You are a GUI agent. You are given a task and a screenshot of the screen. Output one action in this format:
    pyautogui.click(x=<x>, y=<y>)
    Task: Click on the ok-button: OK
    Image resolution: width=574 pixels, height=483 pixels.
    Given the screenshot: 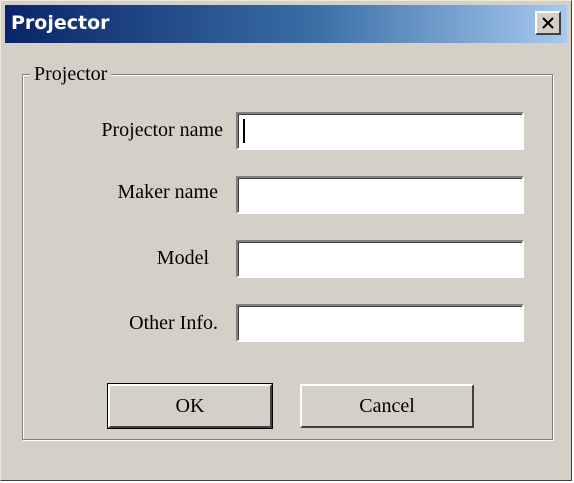 What is the action you would take?
    pyautogui.click(x=190, y=406)
    